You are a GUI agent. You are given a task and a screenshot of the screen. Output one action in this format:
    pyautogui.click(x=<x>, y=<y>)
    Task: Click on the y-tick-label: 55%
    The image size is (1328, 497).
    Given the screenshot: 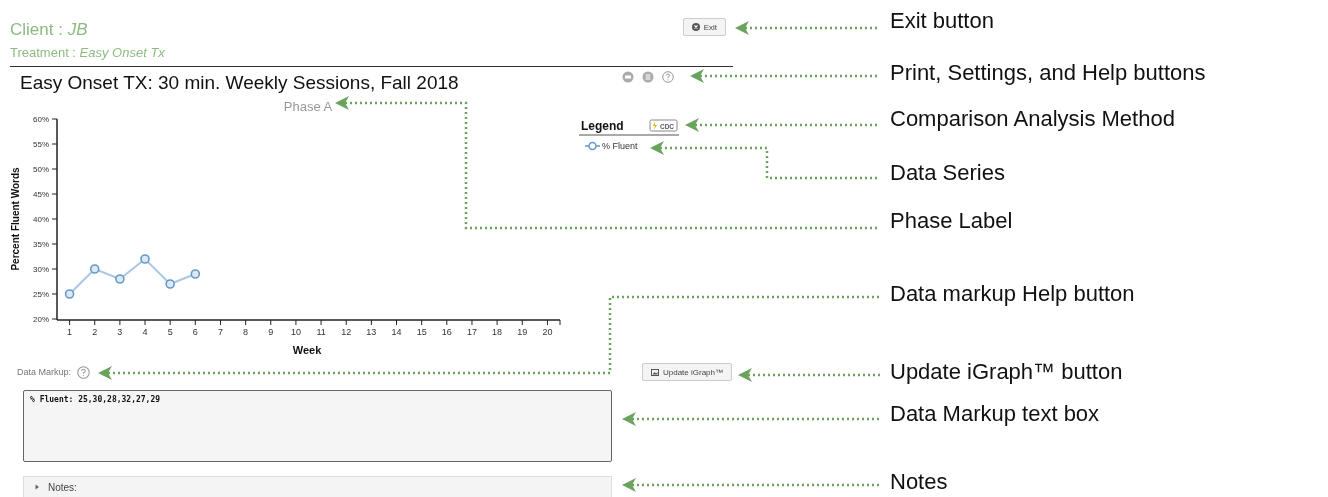 What is the action you would take?
    pyautogui.click(x=41, y=144)
    